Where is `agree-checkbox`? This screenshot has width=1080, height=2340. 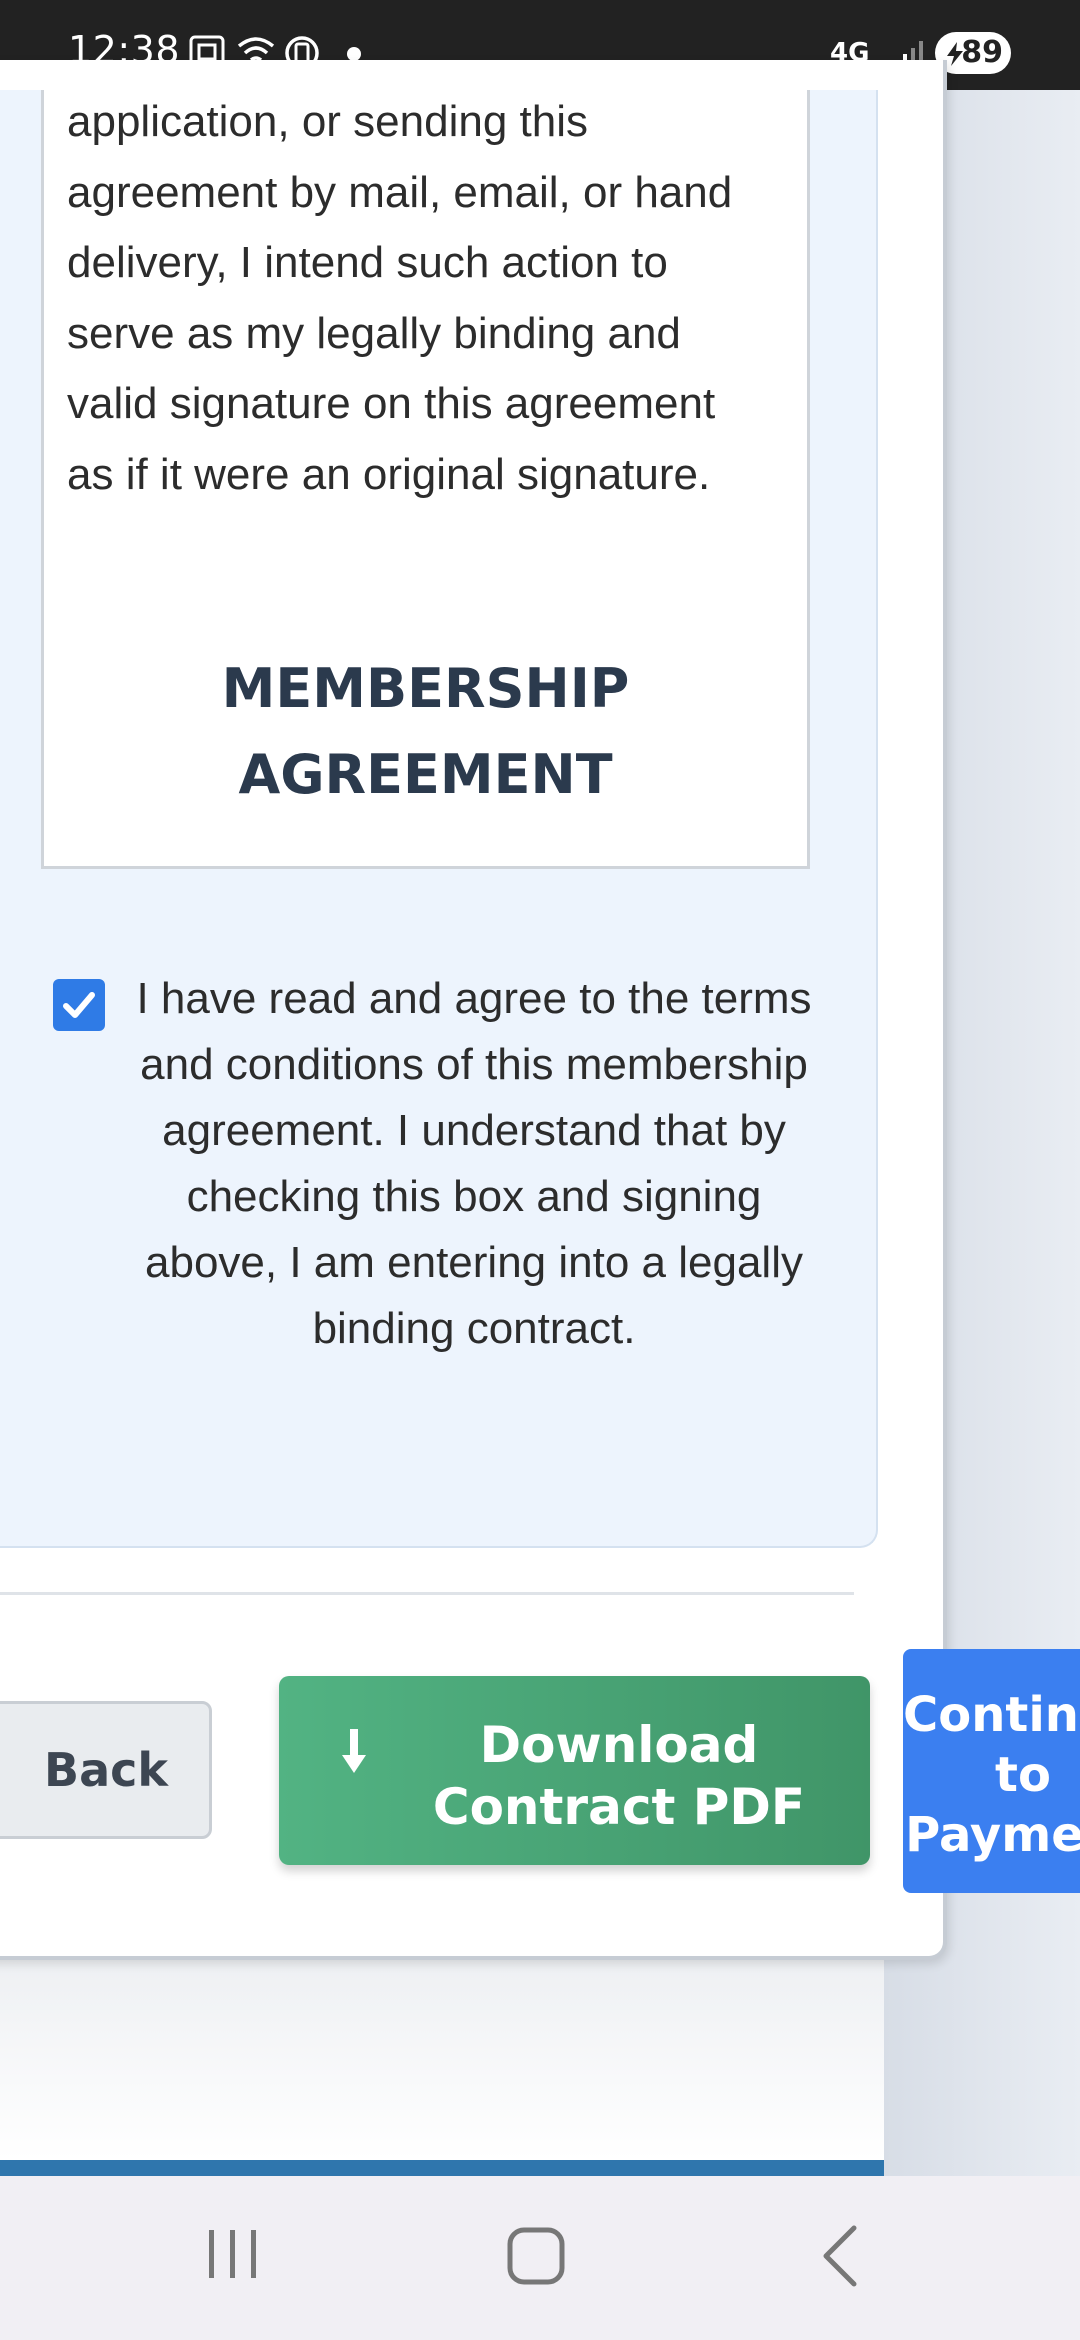 agree-checkbox is located at coordinates (79, 1005).